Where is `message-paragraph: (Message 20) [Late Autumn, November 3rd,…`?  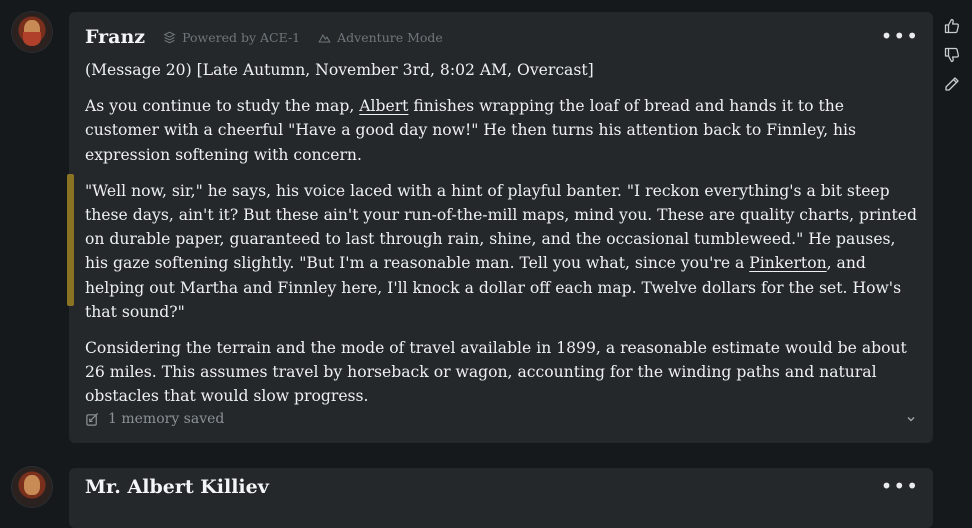 message-paragraph: (Message 20) [Late Autumn, November 3rd,… is located at coordinates (339, 70).